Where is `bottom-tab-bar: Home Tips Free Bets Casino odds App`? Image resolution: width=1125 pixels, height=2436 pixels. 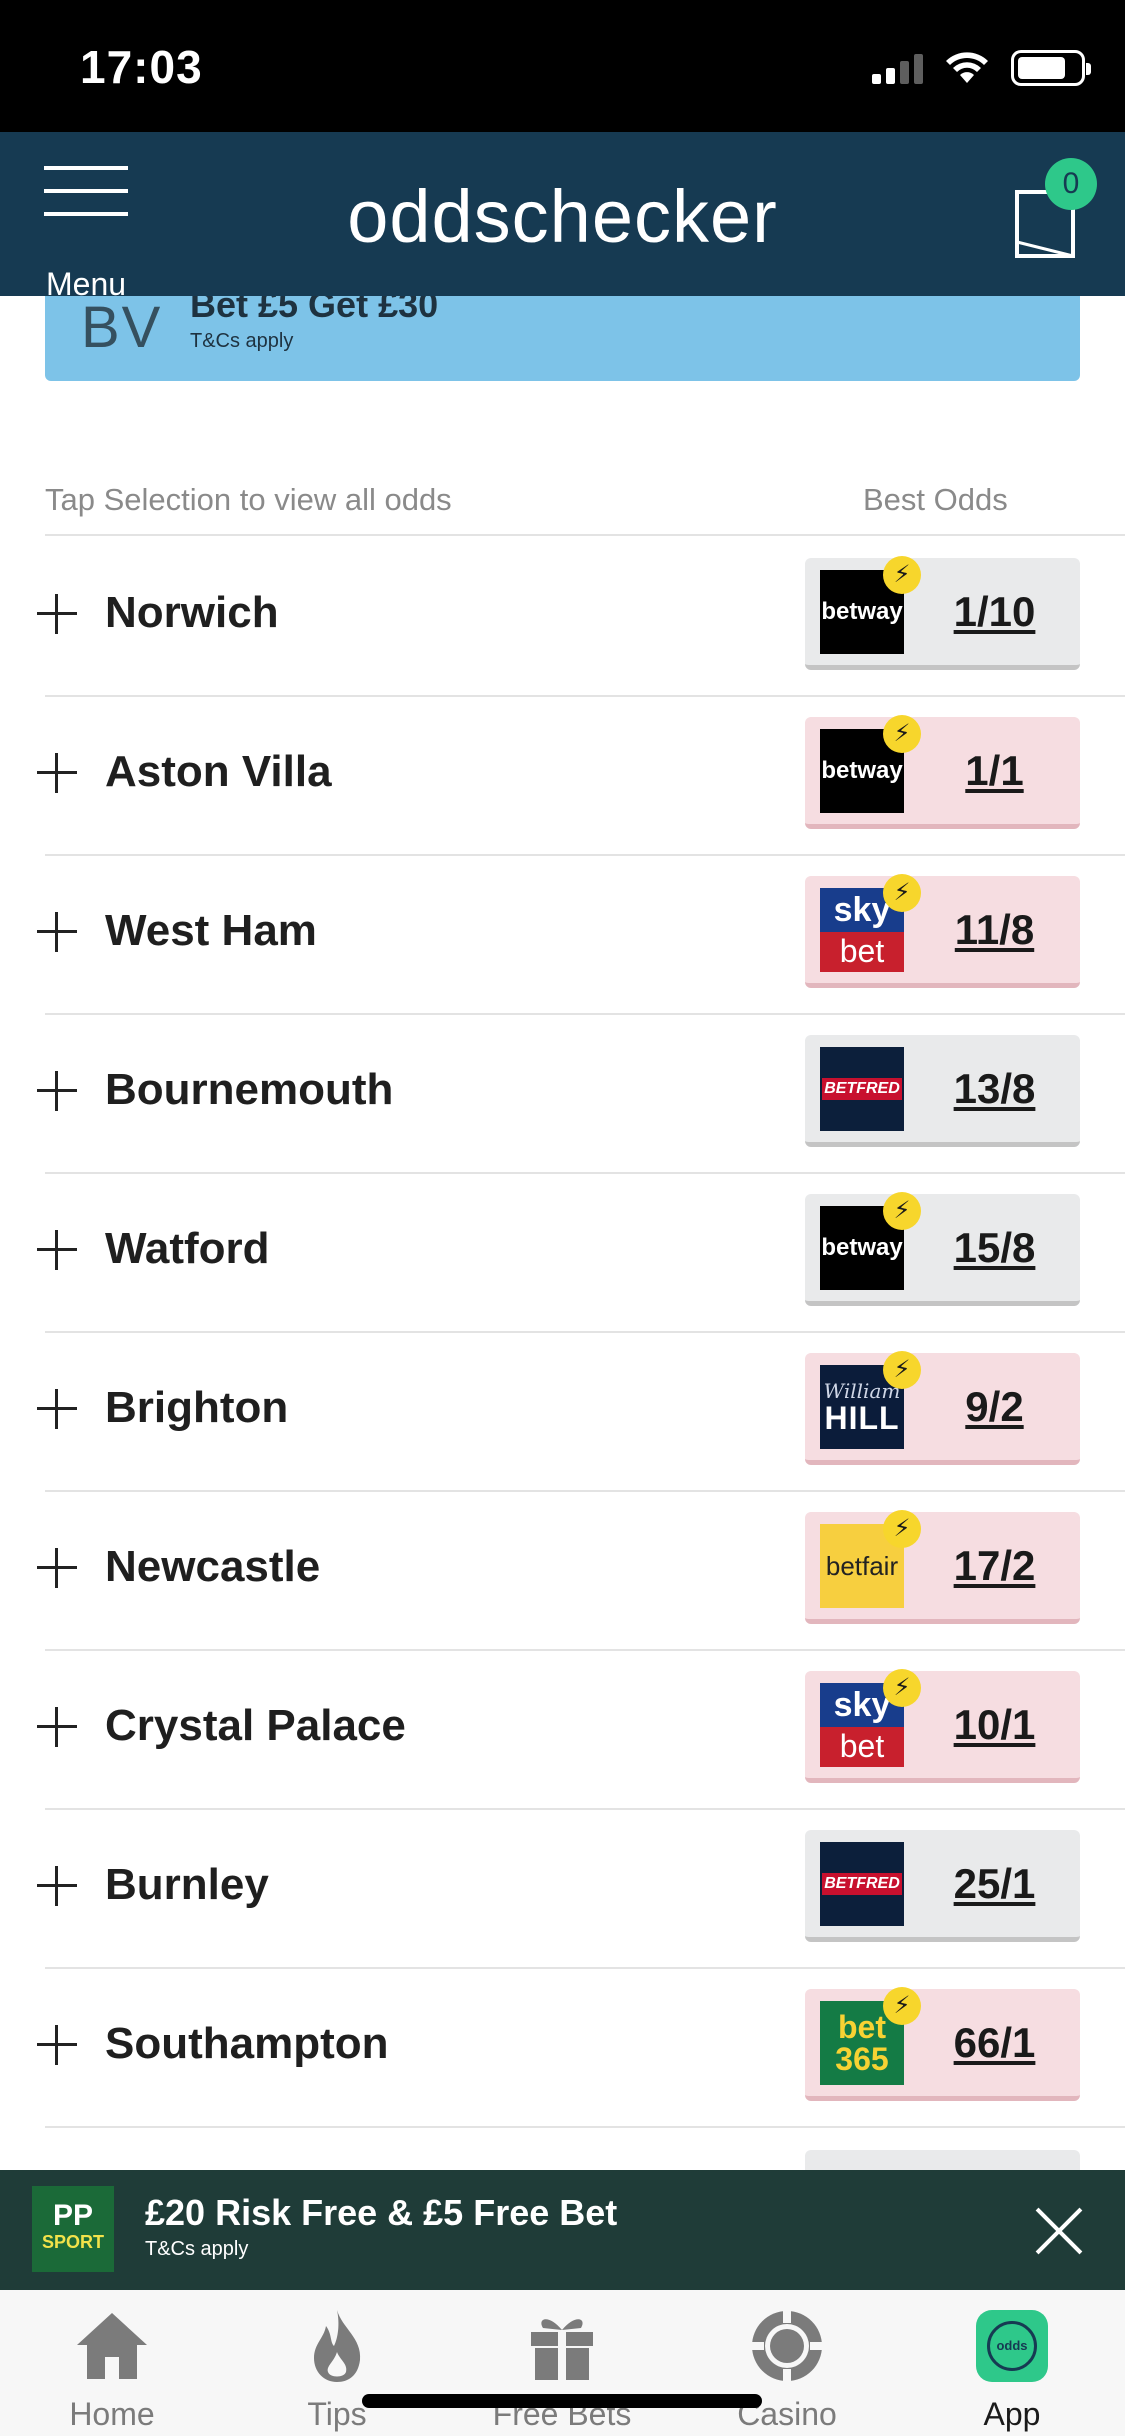 bottom-tab-bar: Home Tips Free Bets Casino odds App is located at coordinates (562, 2363).